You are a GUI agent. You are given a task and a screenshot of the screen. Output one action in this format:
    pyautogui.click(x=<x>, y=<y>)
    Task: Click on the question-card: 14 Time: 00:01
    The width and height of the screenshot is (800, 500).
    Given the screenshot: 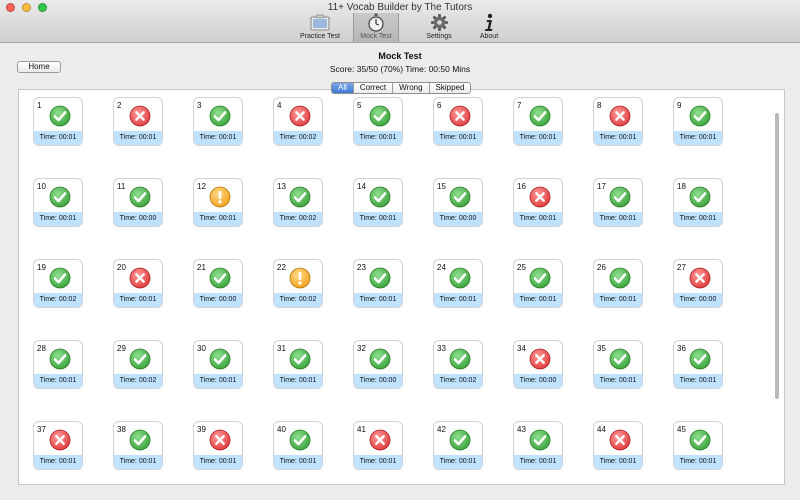 What is the action you would take?
    pyautogui.click(x=378, y=202)
    